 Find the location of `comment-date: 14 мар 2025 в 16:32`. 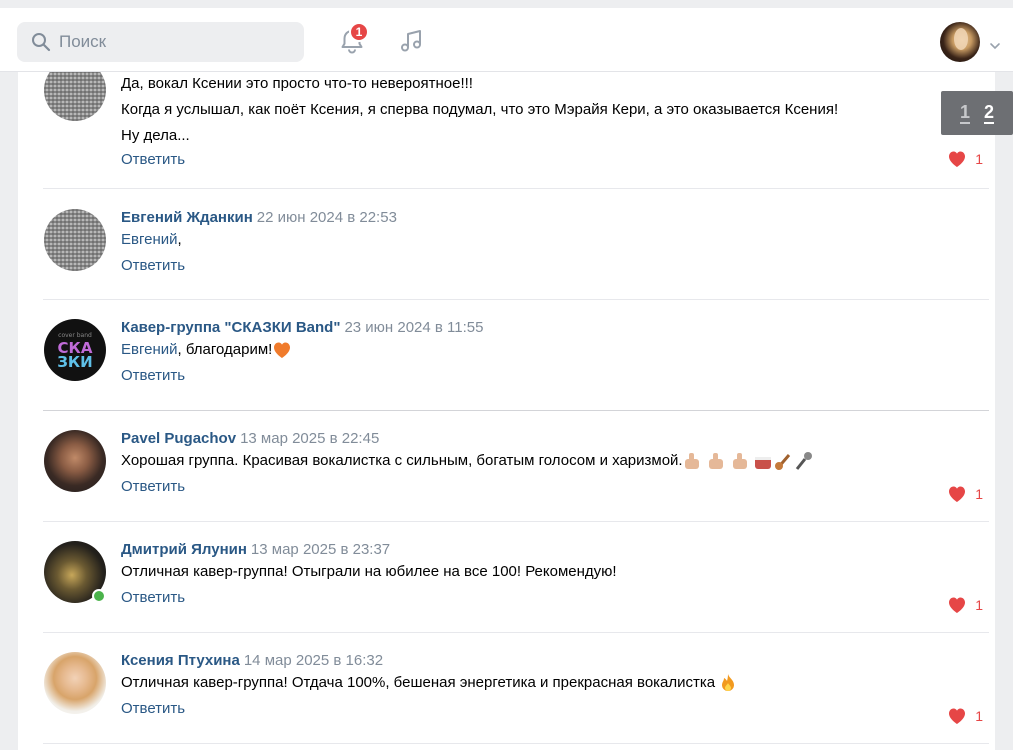

comment-date: 14 мар 2025 в 16:32 is located at coordinates (313, 660).